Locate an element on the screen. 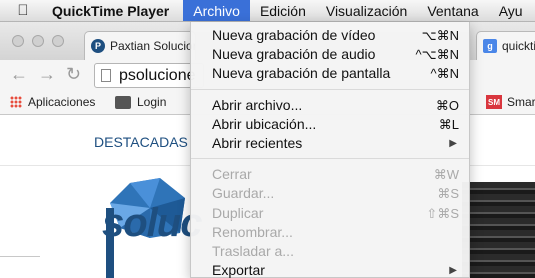 The width and height of the screenshot is (535, 278). nav-destacadas: DESTACADAS is located at coordinates (141, 142).